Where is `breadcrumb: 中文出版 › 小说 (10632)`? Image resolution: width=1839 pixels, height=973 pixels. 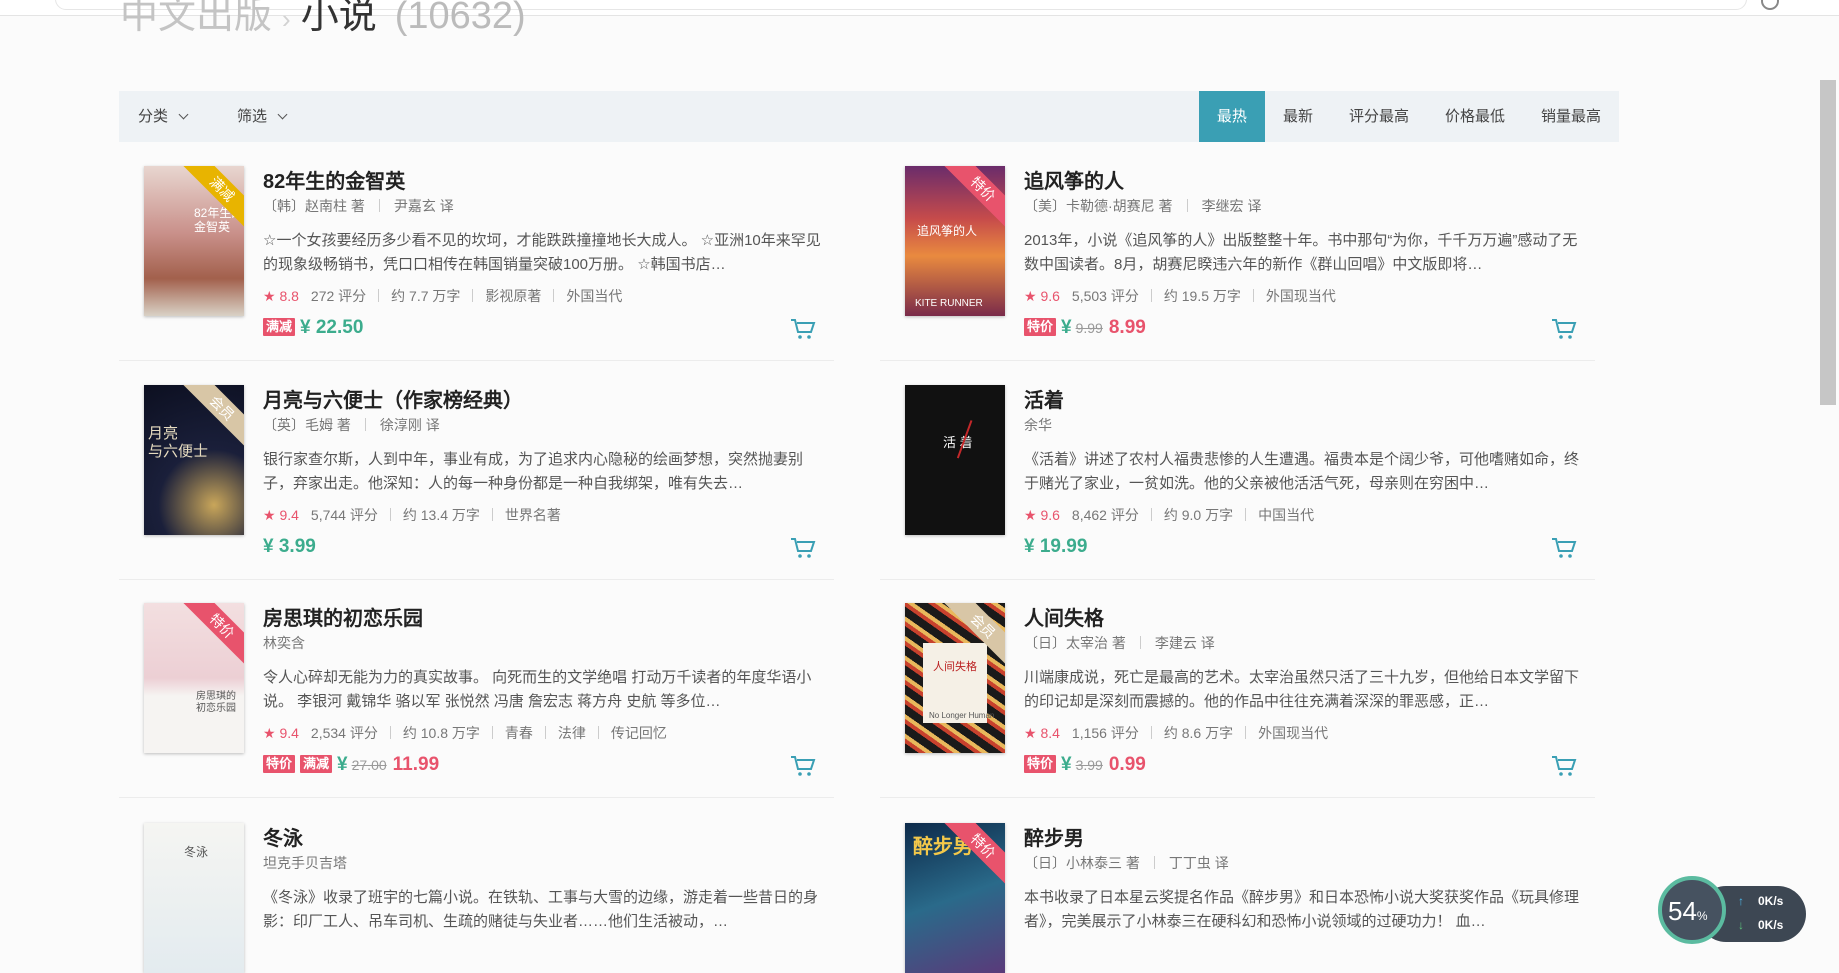
breadcrumb: 中文出版 › 小说 (10632) is located at coordinates (323, 22).